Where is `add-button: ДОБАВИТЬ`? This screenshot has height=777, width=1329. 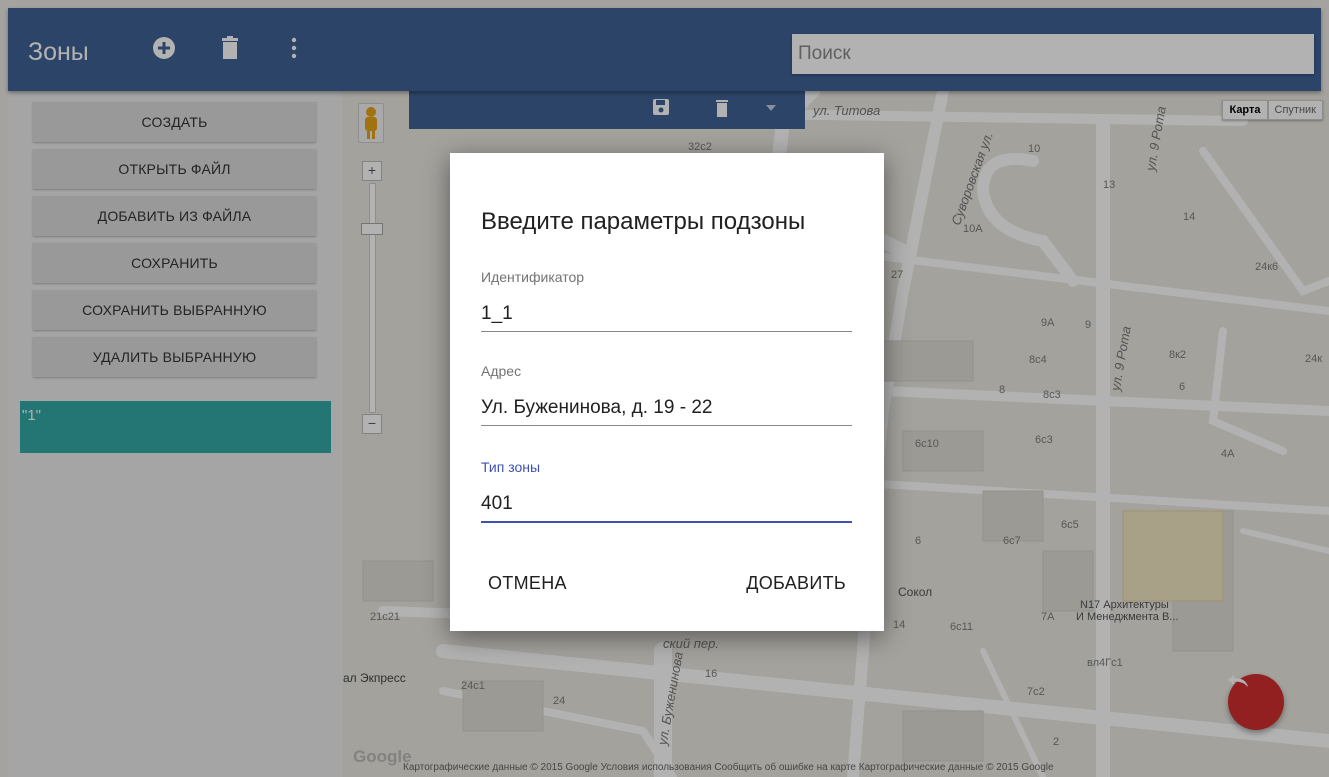
add-button: ДОБАВИТЬ is located at coordinates (796, 583).